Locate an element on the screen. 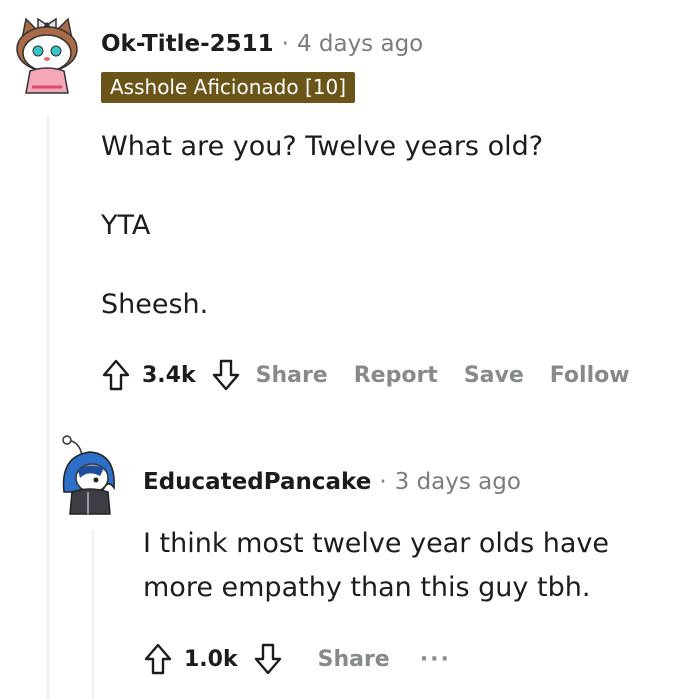 This screenshot has width=700, height=699. comment-action-bar: 3.4k Share Report Save Follow is located at coordinates (363, 375).